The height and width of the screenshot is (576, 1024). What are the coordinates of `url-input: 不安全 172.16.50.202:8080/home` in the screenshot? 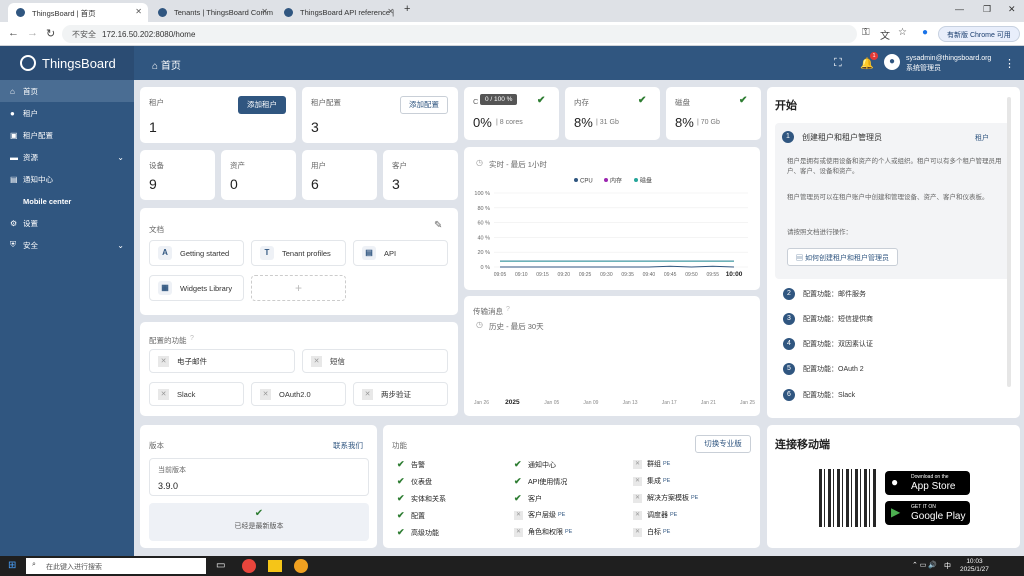 It's located at (459, 34).